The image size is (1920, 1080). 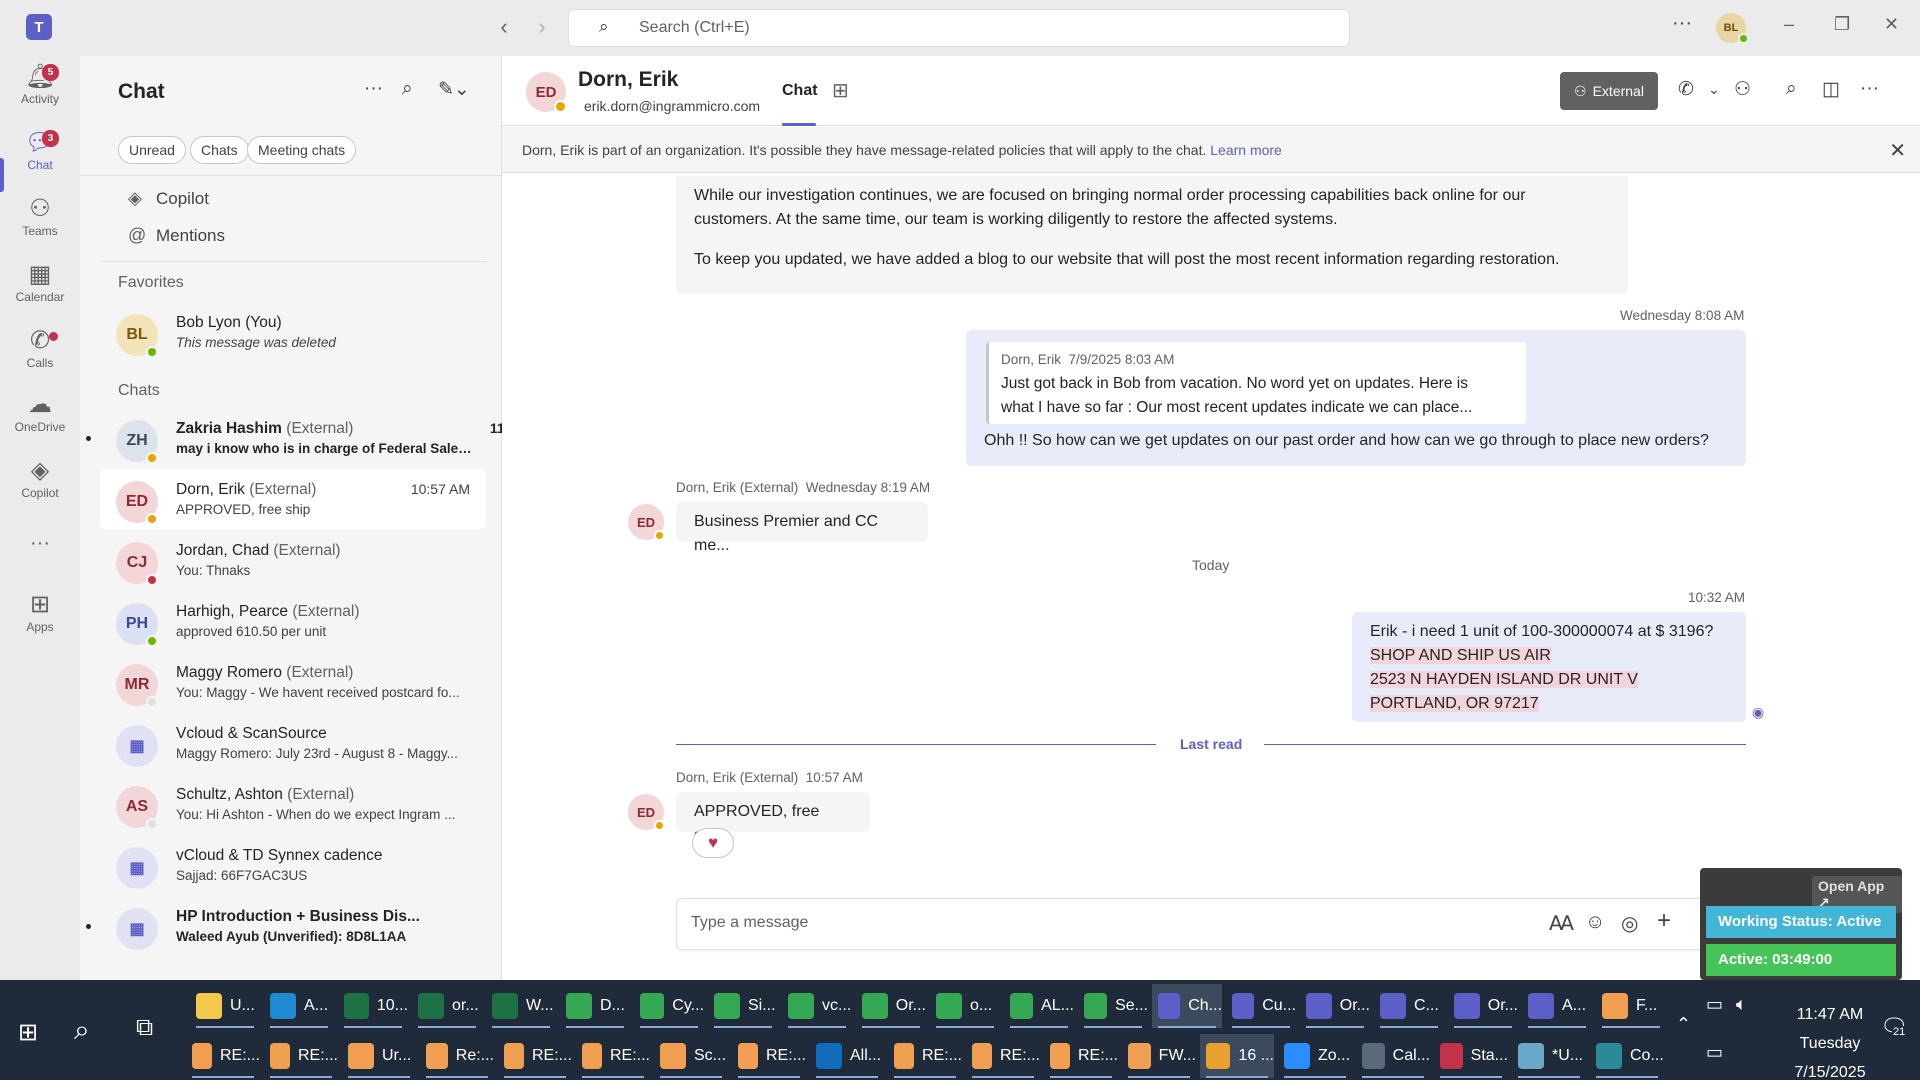 What do you see at coordinates (1830, 1040) in the screenshot?
I see `system-clock: 11:47 AM Tuesday 7/15/2025` at bounding box center [1830, 1040].